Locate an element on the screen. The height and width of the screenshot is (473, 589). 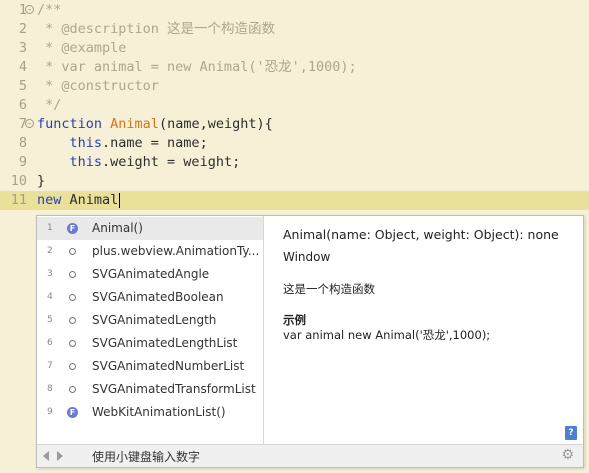
suggestion-label: SVGAnimatedTransformList is located at coordinates (174, 389).